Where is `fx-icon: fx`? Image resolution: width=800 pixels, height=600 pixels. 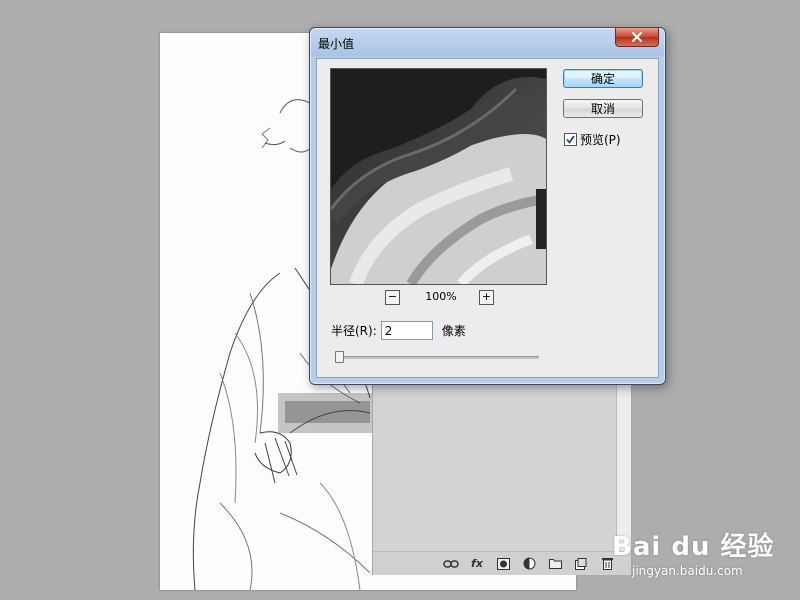 fx-icon: fx is located at coordinates (477, 564).